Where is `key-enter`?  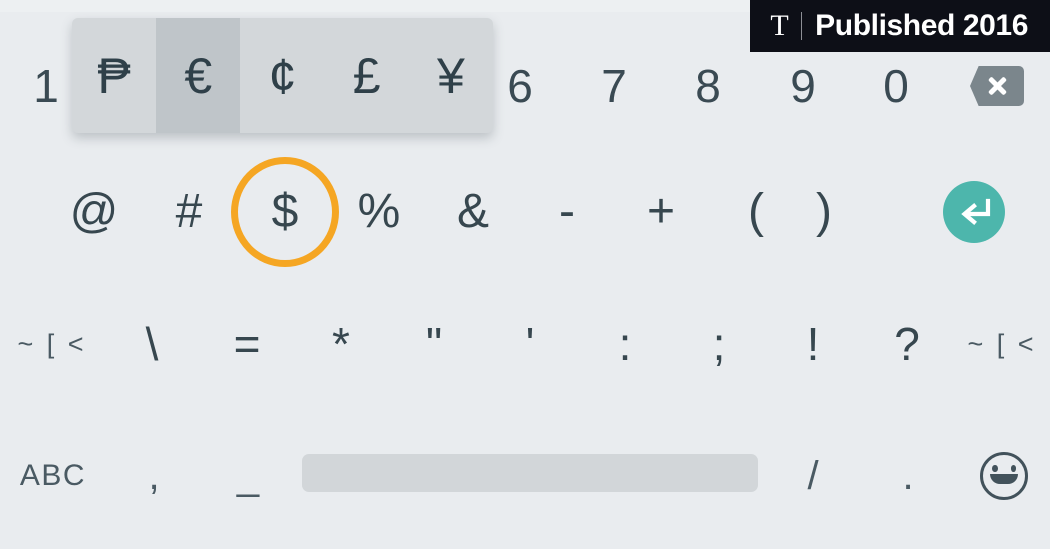 key-enter is located at coordinates (974, 212).